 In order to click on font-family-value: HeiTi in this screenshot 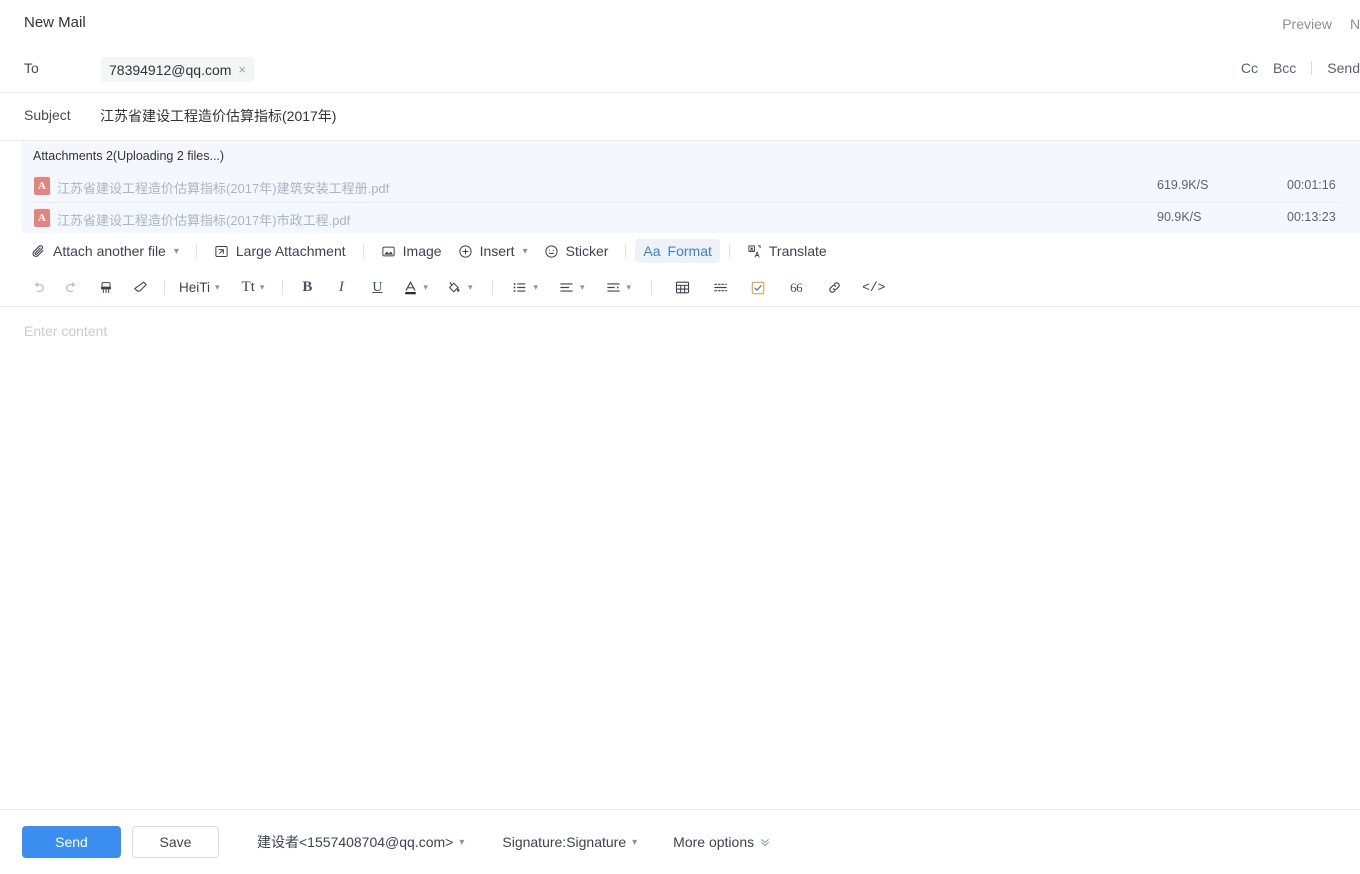, I will do `click(195, 287)`.